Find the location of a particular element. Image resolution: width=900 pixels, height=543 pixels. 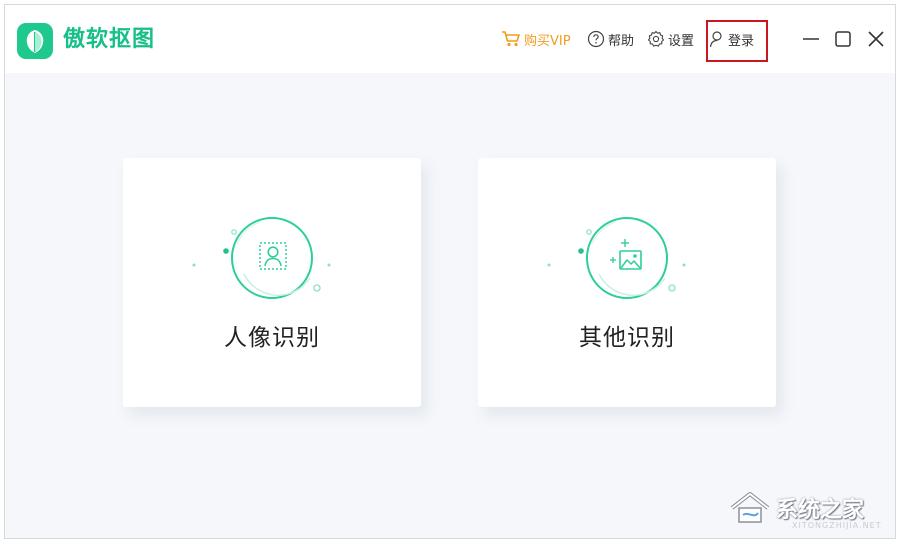

gear-icon is located at coordinates (656, 38).